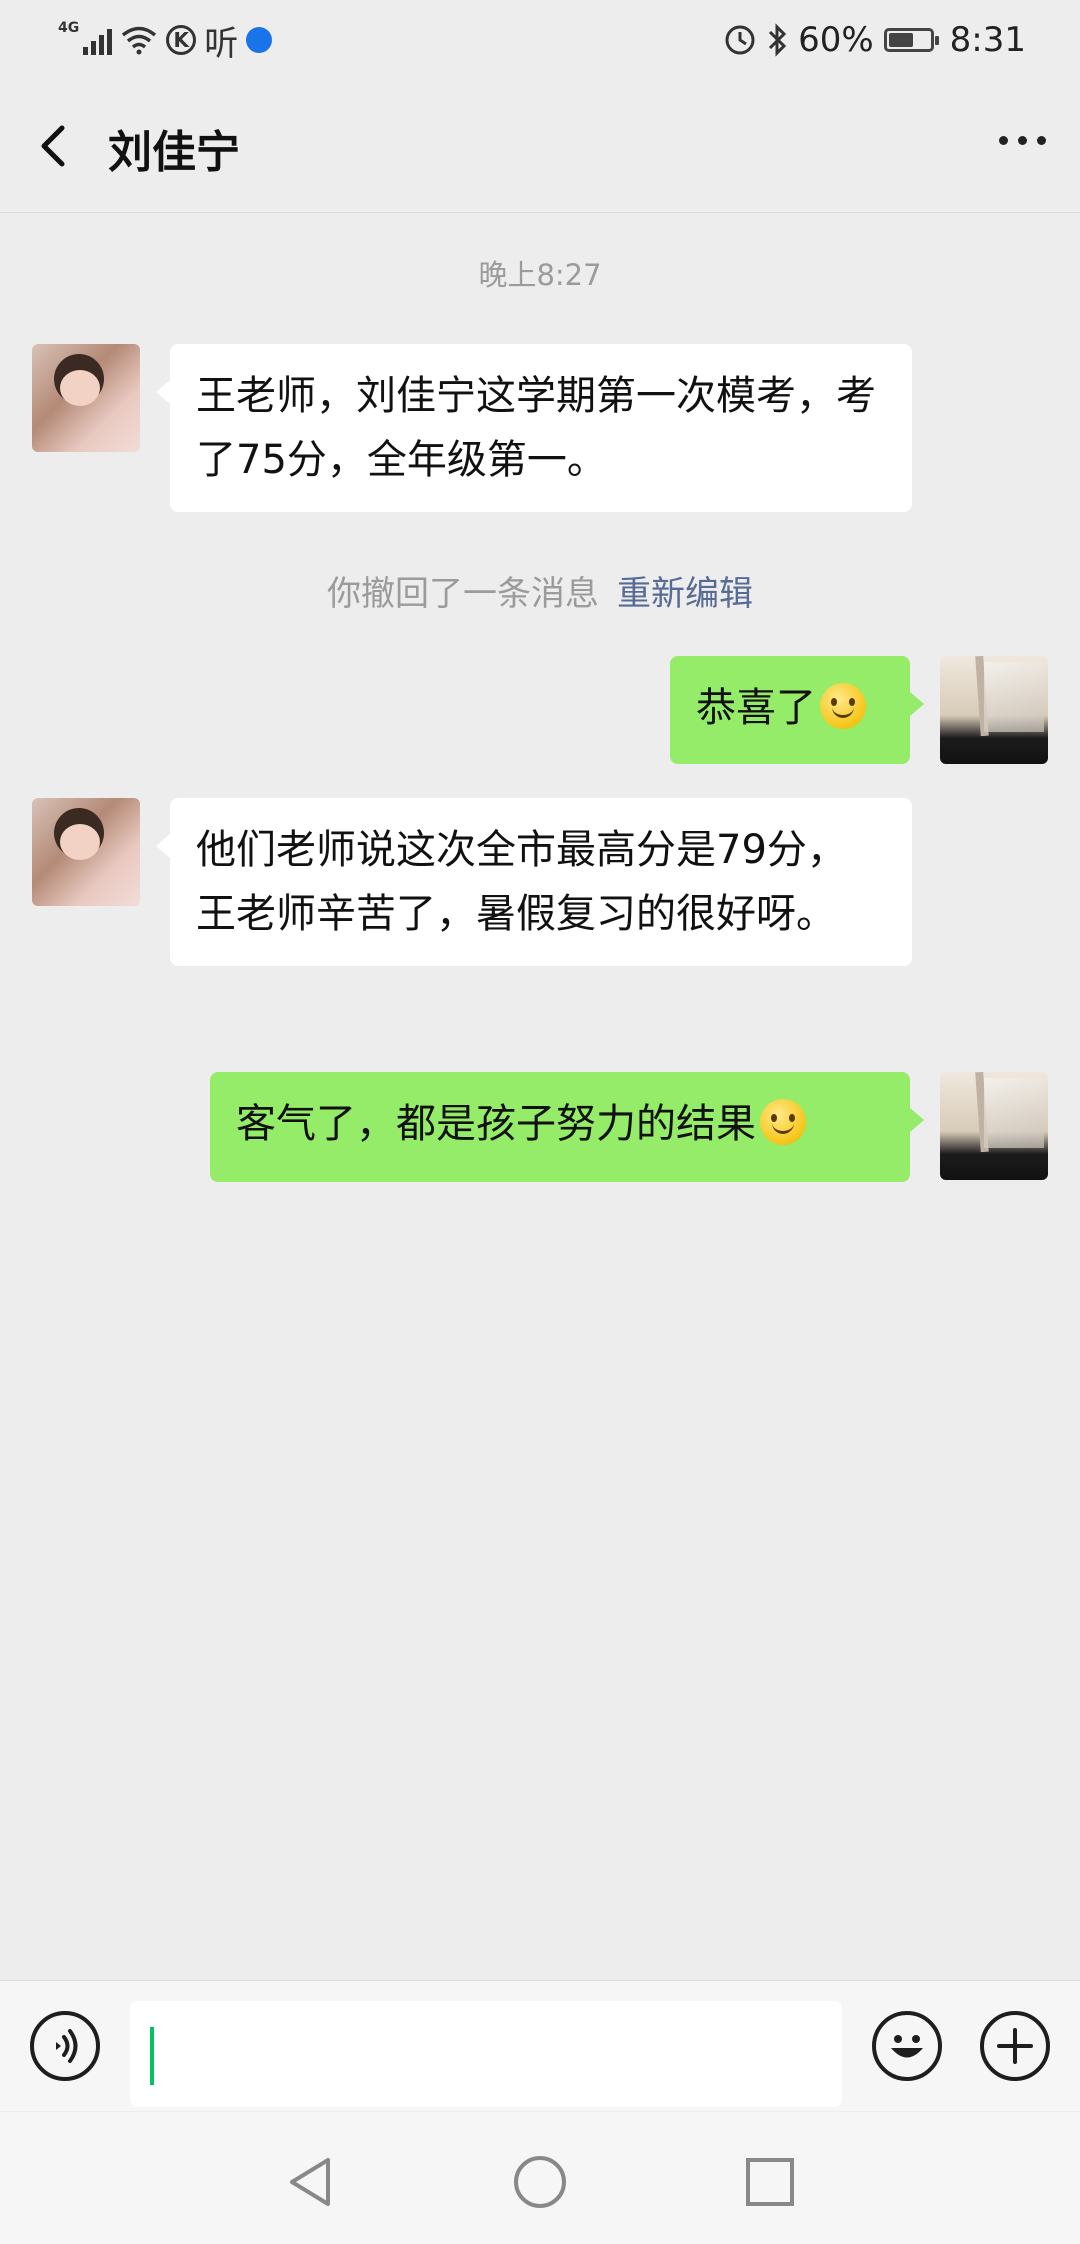 The width and height of the screenshot is (1080, 2244). Describe the element at coordinates (900, 40) in the screenshot. I see `battery-fill` at that location.